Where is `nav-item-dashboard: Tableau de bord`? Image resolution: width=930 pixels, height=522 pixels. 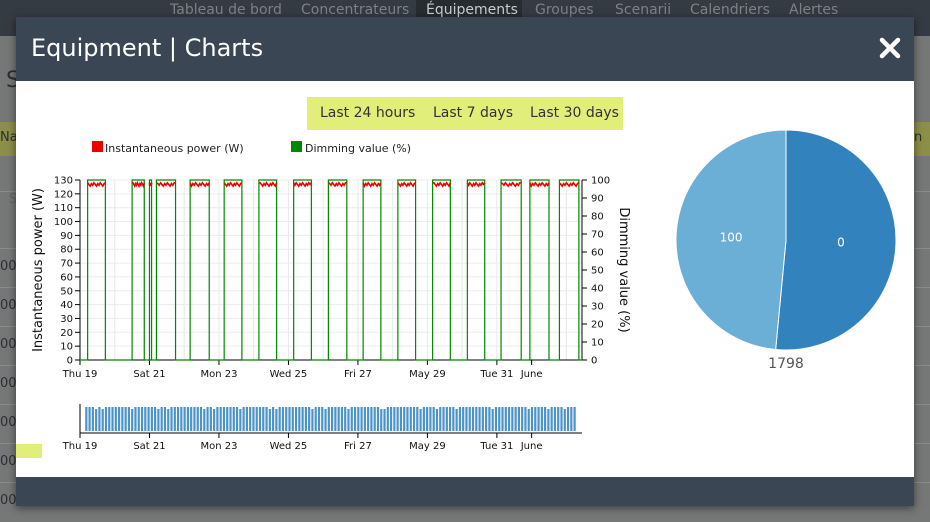 nav-item-dashboard: Tableau de bord is located at coordinates (226, 10).